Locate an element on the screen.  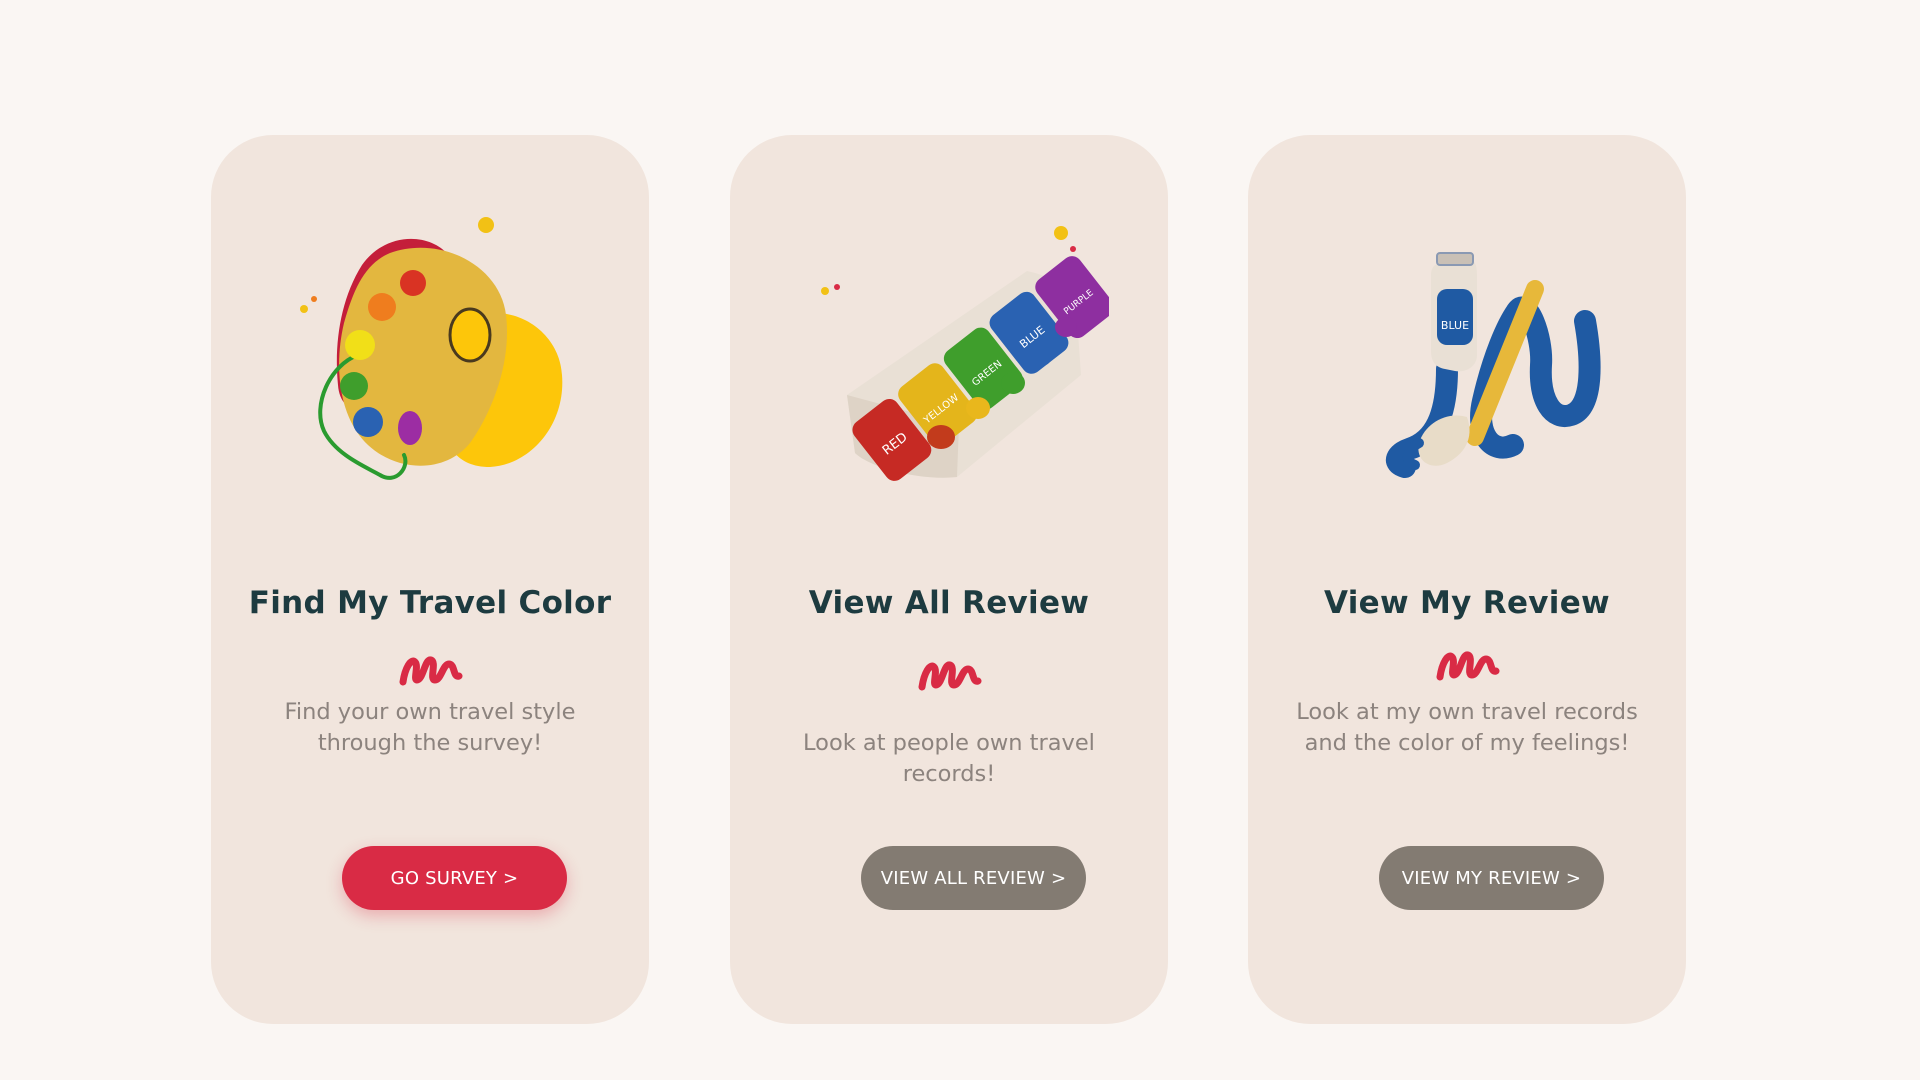
card-title: View All Review is located at coordinates (949, 603).